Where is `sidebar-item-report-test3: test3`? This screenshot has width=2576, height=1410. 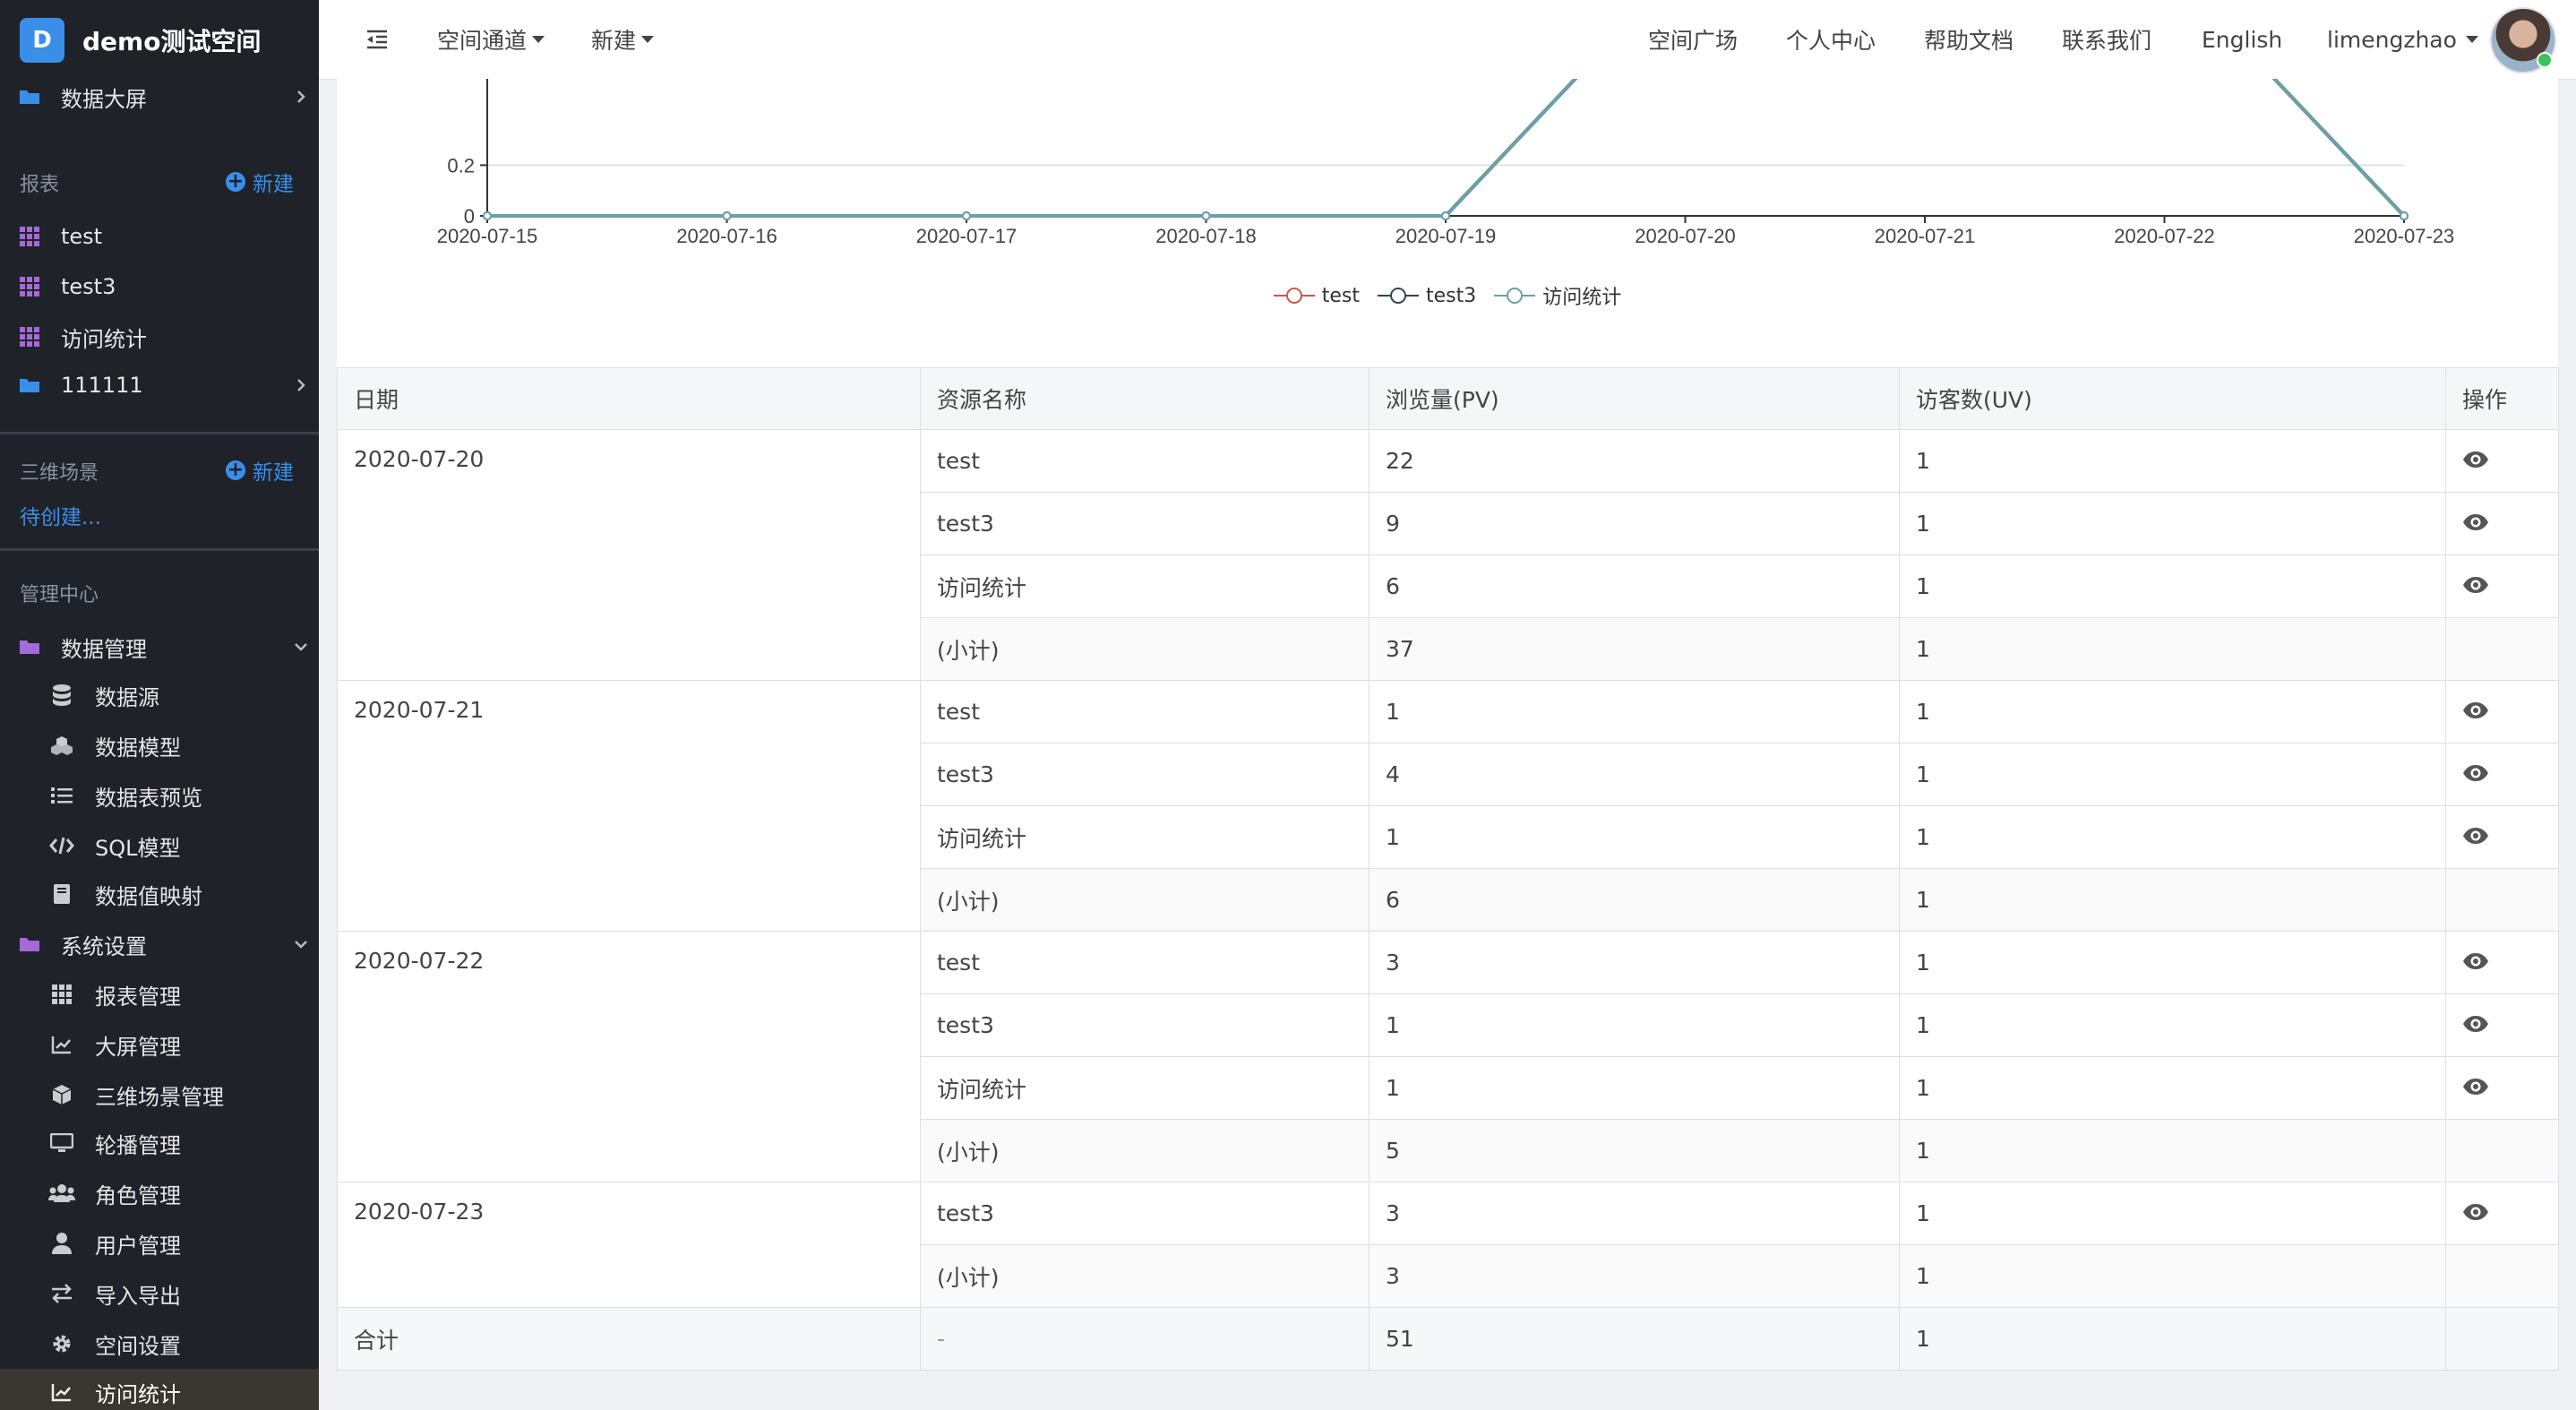
sidebar-item-report-test3: test3 is located at coordinates (159, 286).